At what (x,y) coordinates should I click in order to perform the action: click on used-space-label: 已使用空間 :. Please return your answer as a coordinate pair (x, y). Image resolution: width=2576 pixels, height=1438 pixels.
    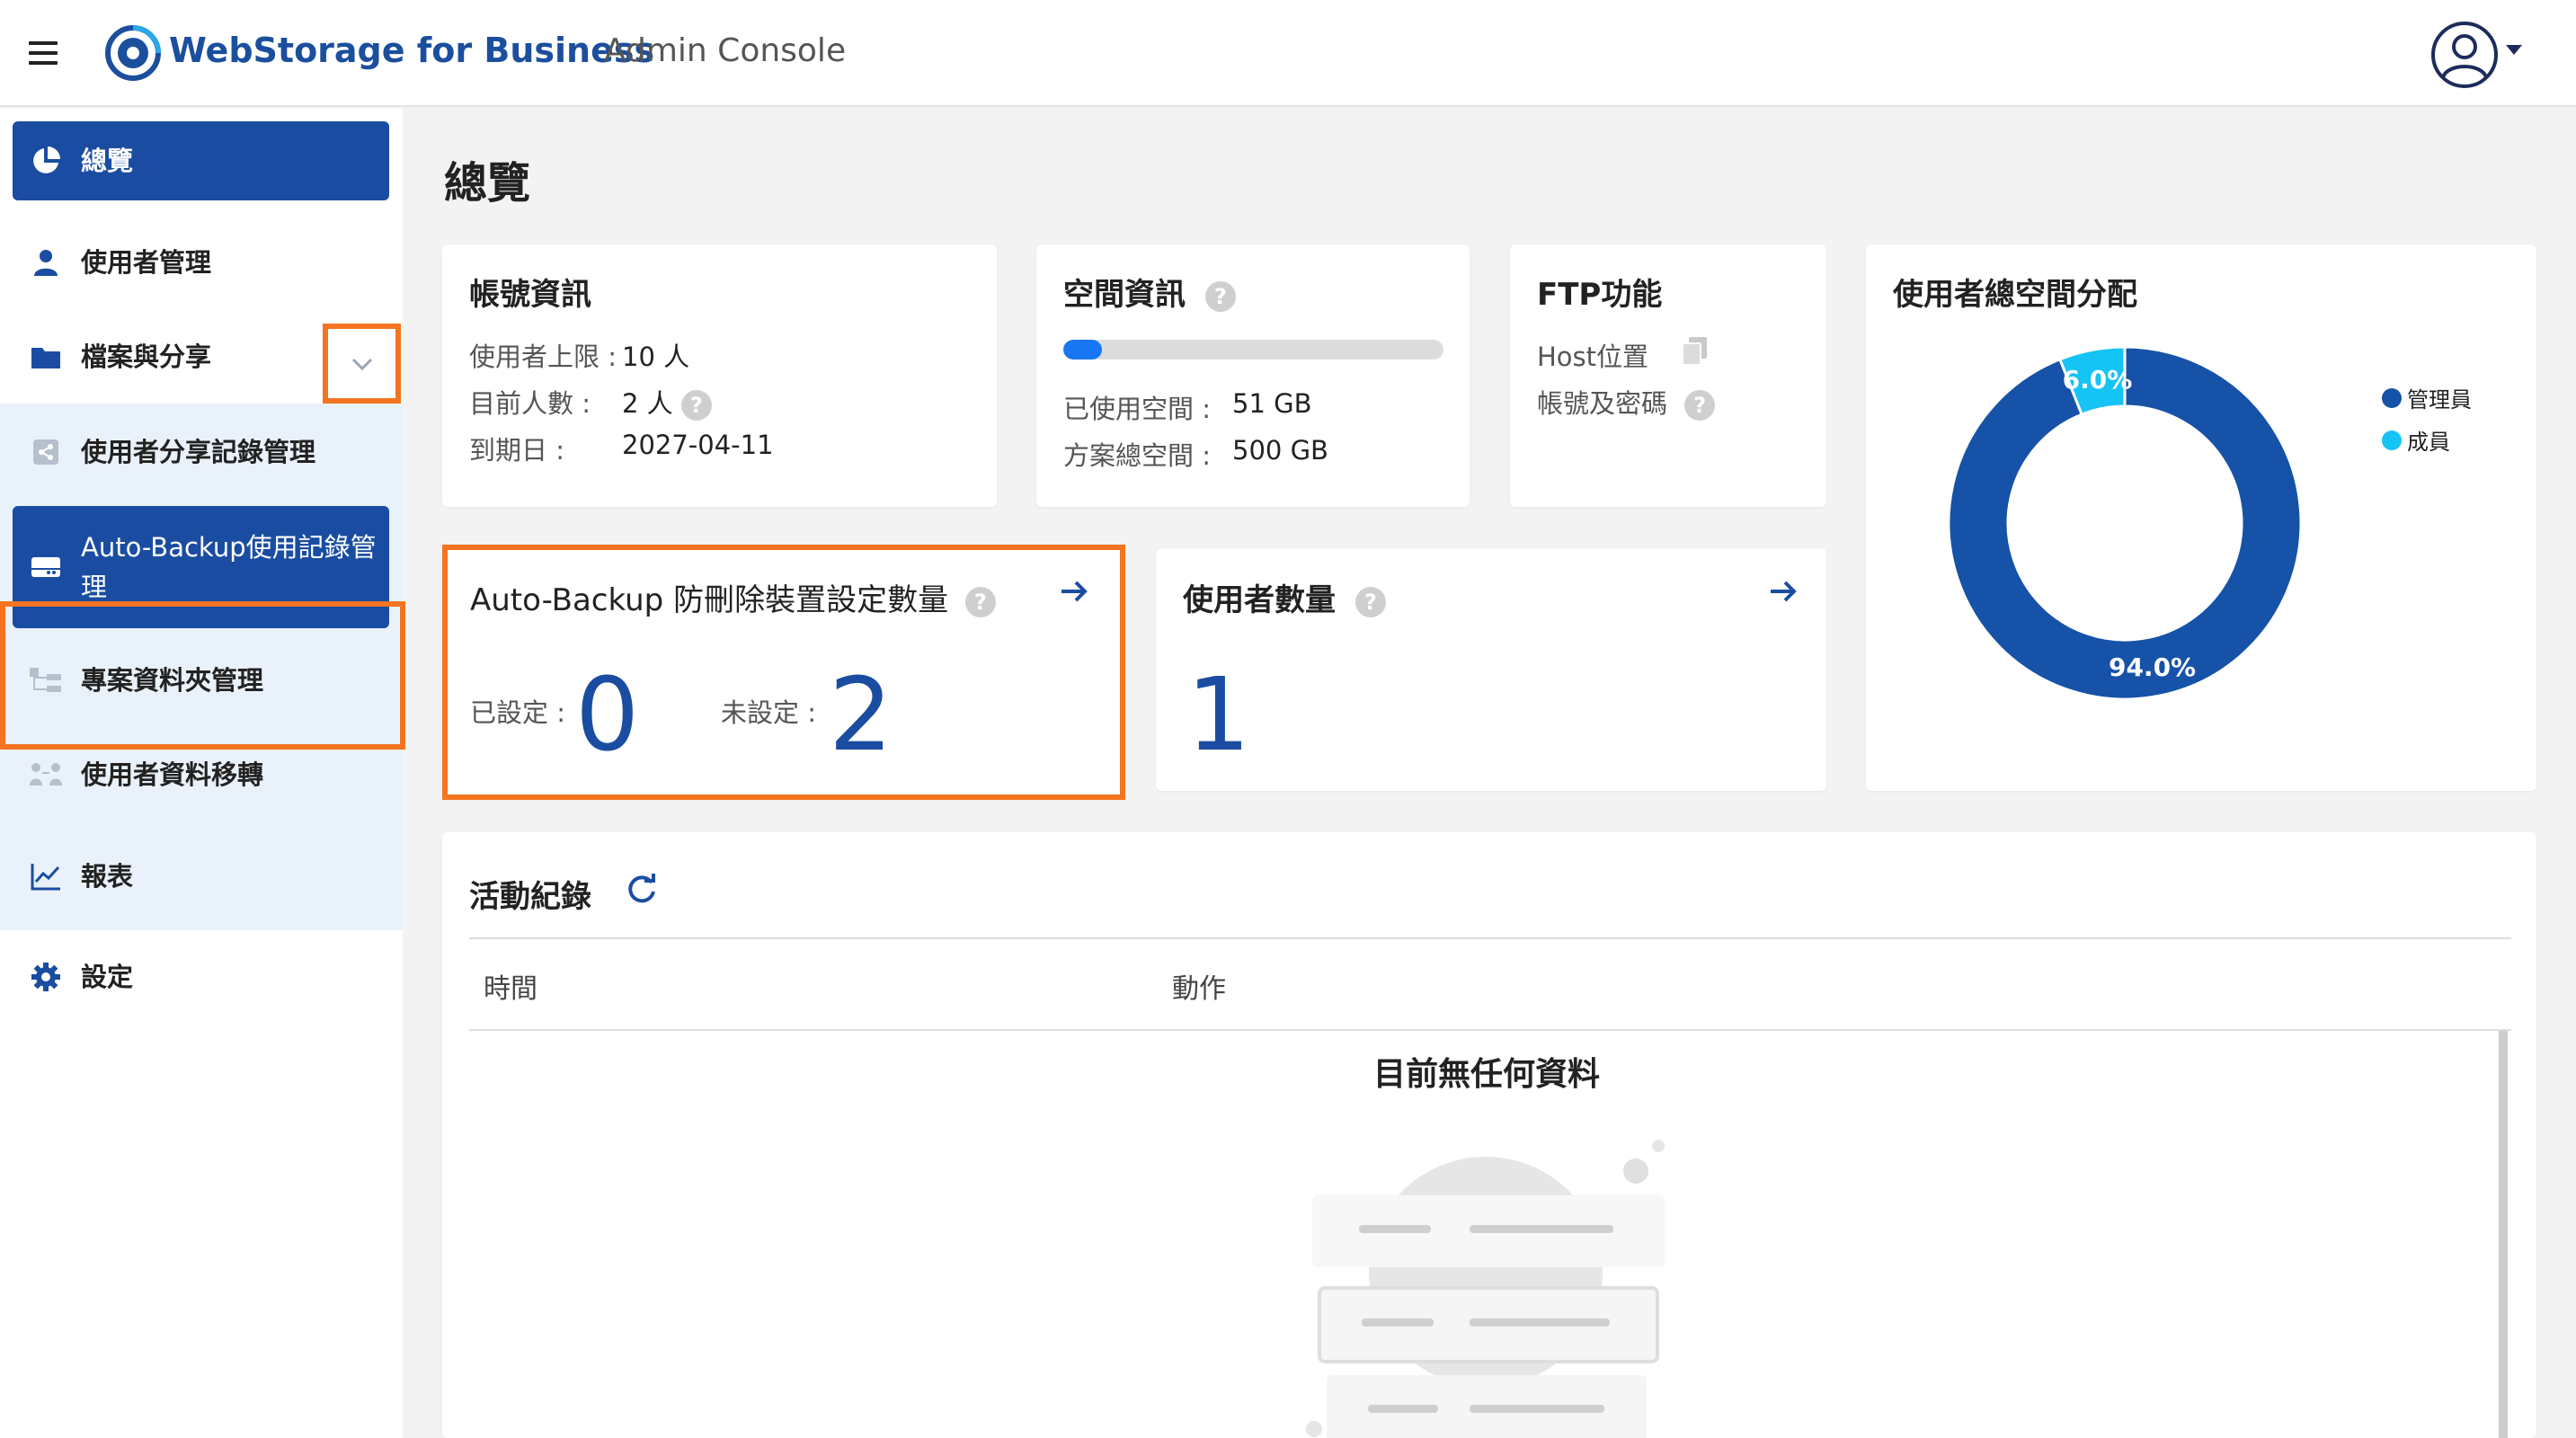
    Looking at the image, I should click on (1137, 409).